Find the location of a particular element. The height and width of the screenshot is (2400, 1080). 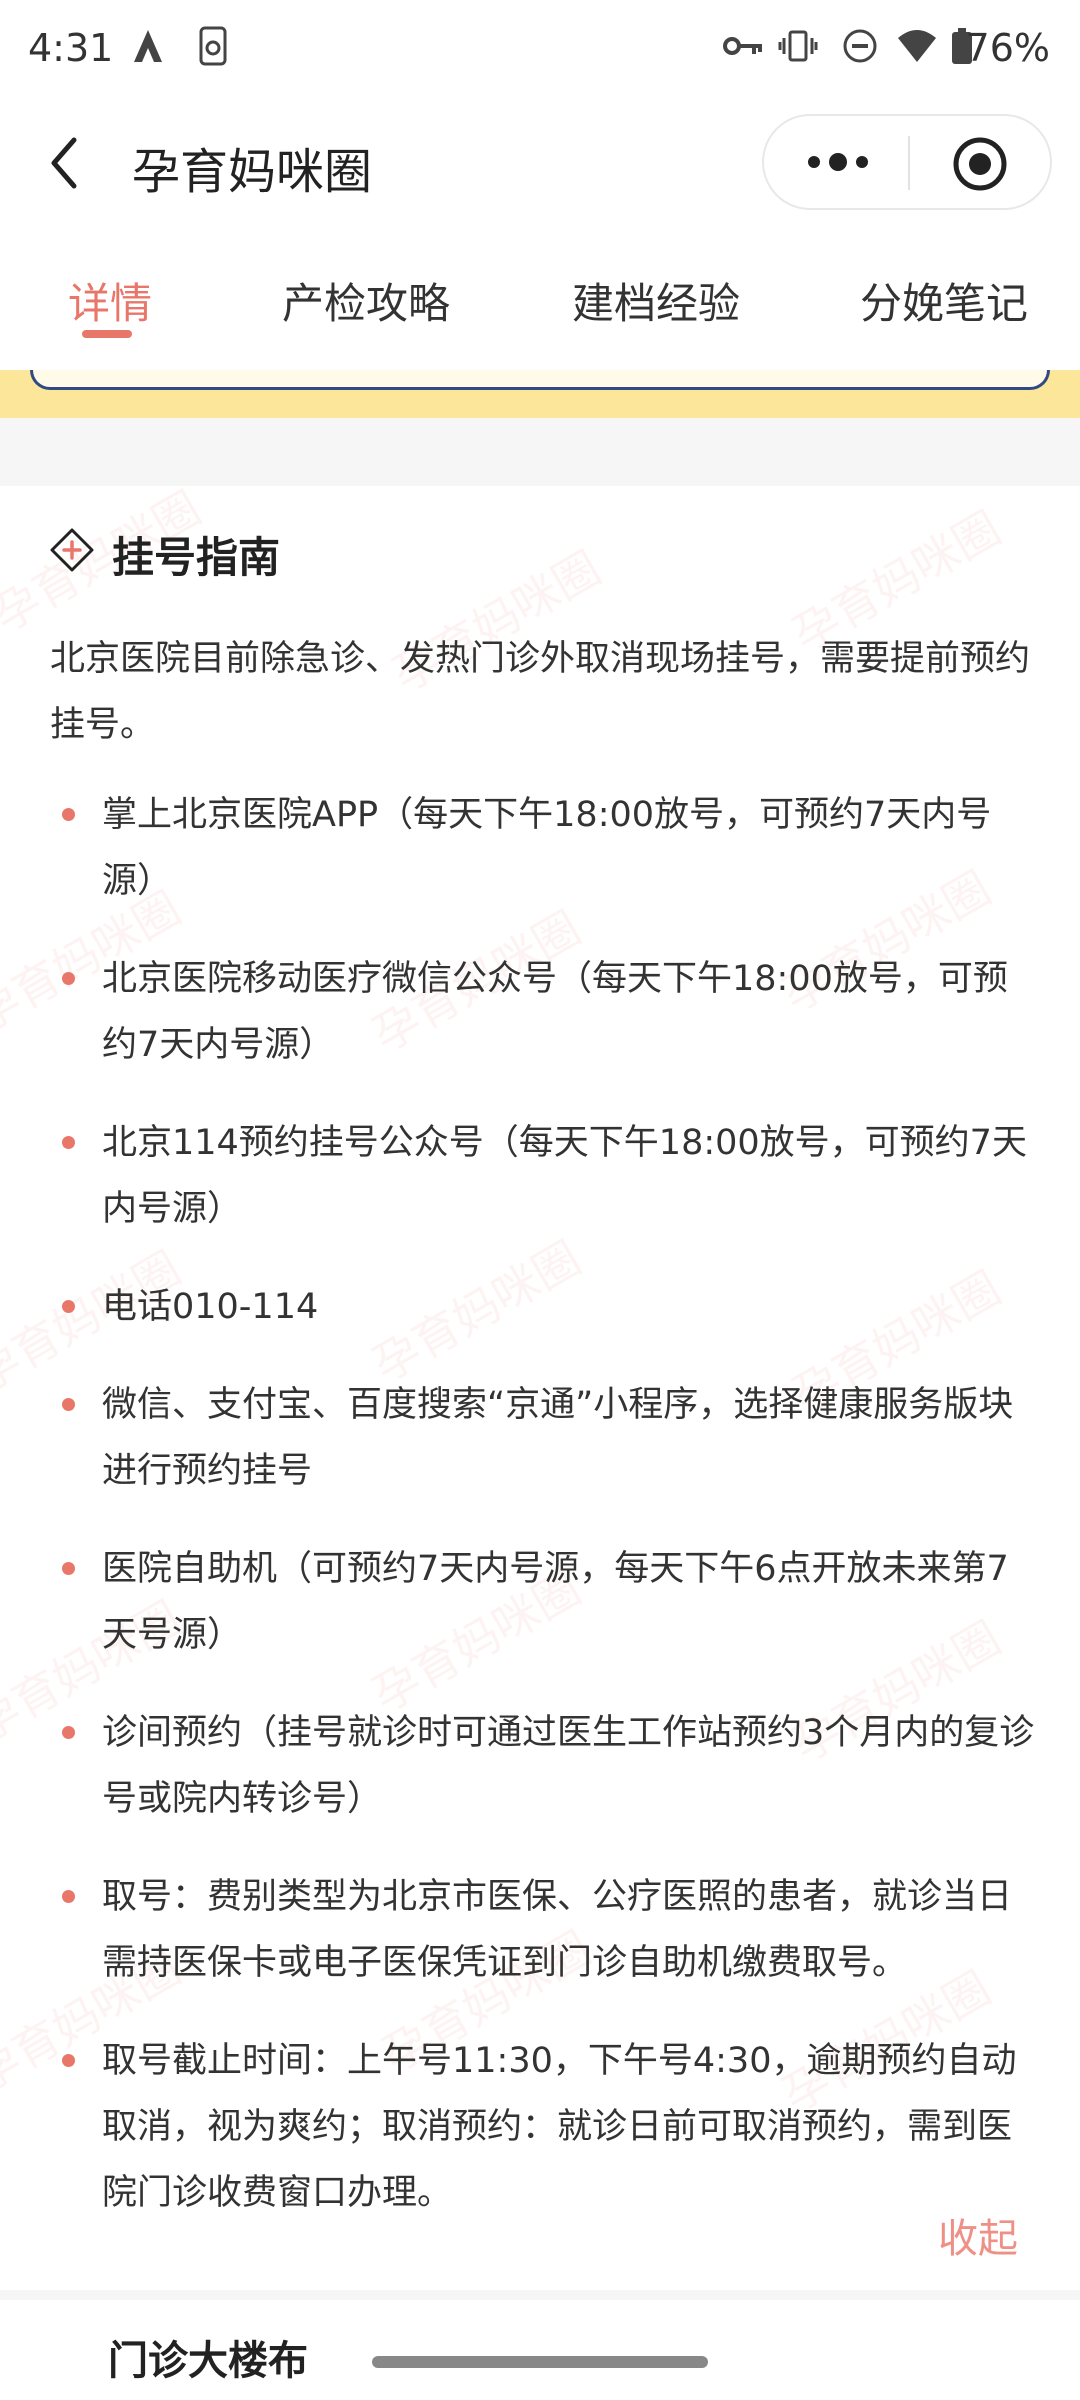

list-item: 医院自助机（可预约7天内号源，每天下午6点开放未来第7天号源） is located at coordinates (545, 1602).